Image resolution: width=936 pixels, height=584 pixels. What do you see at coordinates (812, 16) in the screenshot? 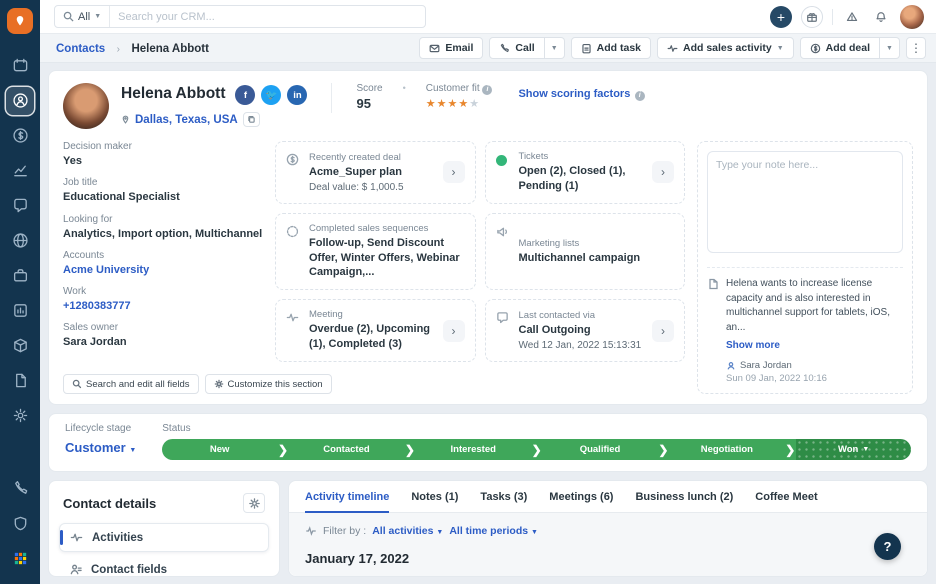
I see `gift-icon` at bounding box center [812, 16].